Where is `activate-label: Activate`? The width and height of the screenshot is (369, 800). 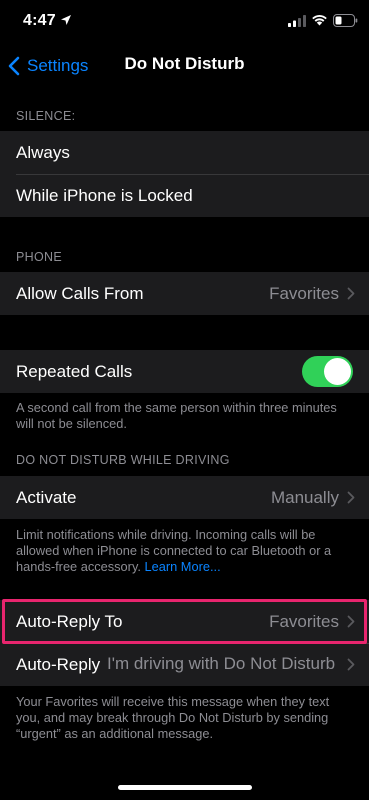
activate-label: Activate is located at coordinates (46, 497).